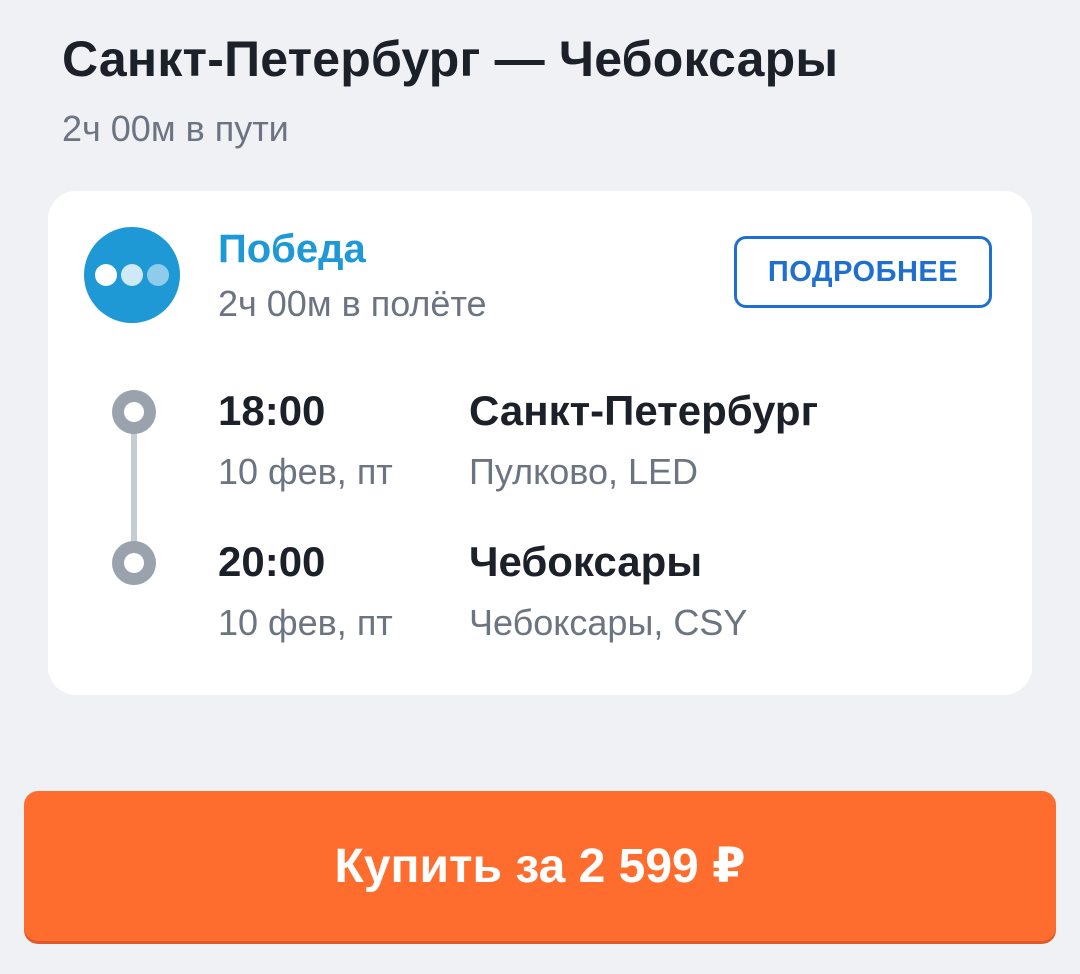 This screenshot has height=974, width=1080. I want to click on arrival-city: Чебоксары, so click(586, 561).